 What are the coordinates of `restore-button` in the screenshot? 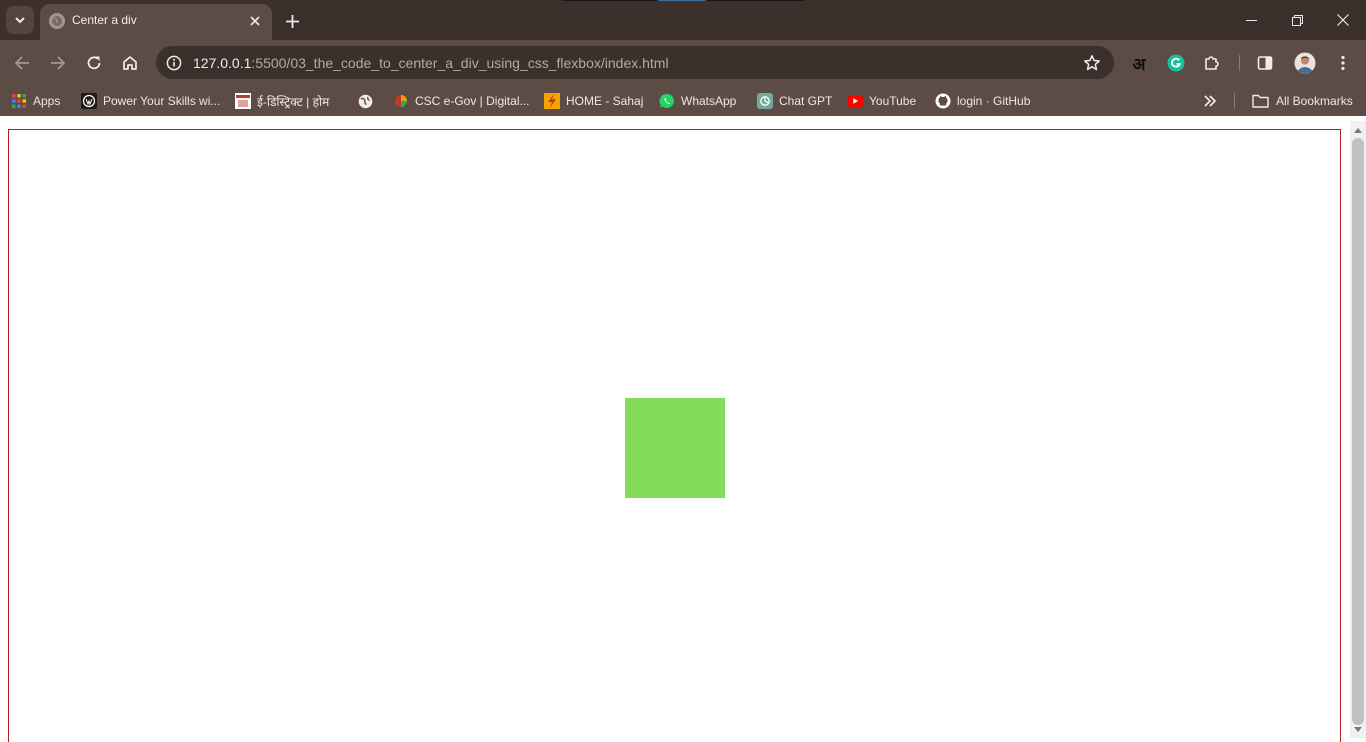 It's located at (1297, 20).